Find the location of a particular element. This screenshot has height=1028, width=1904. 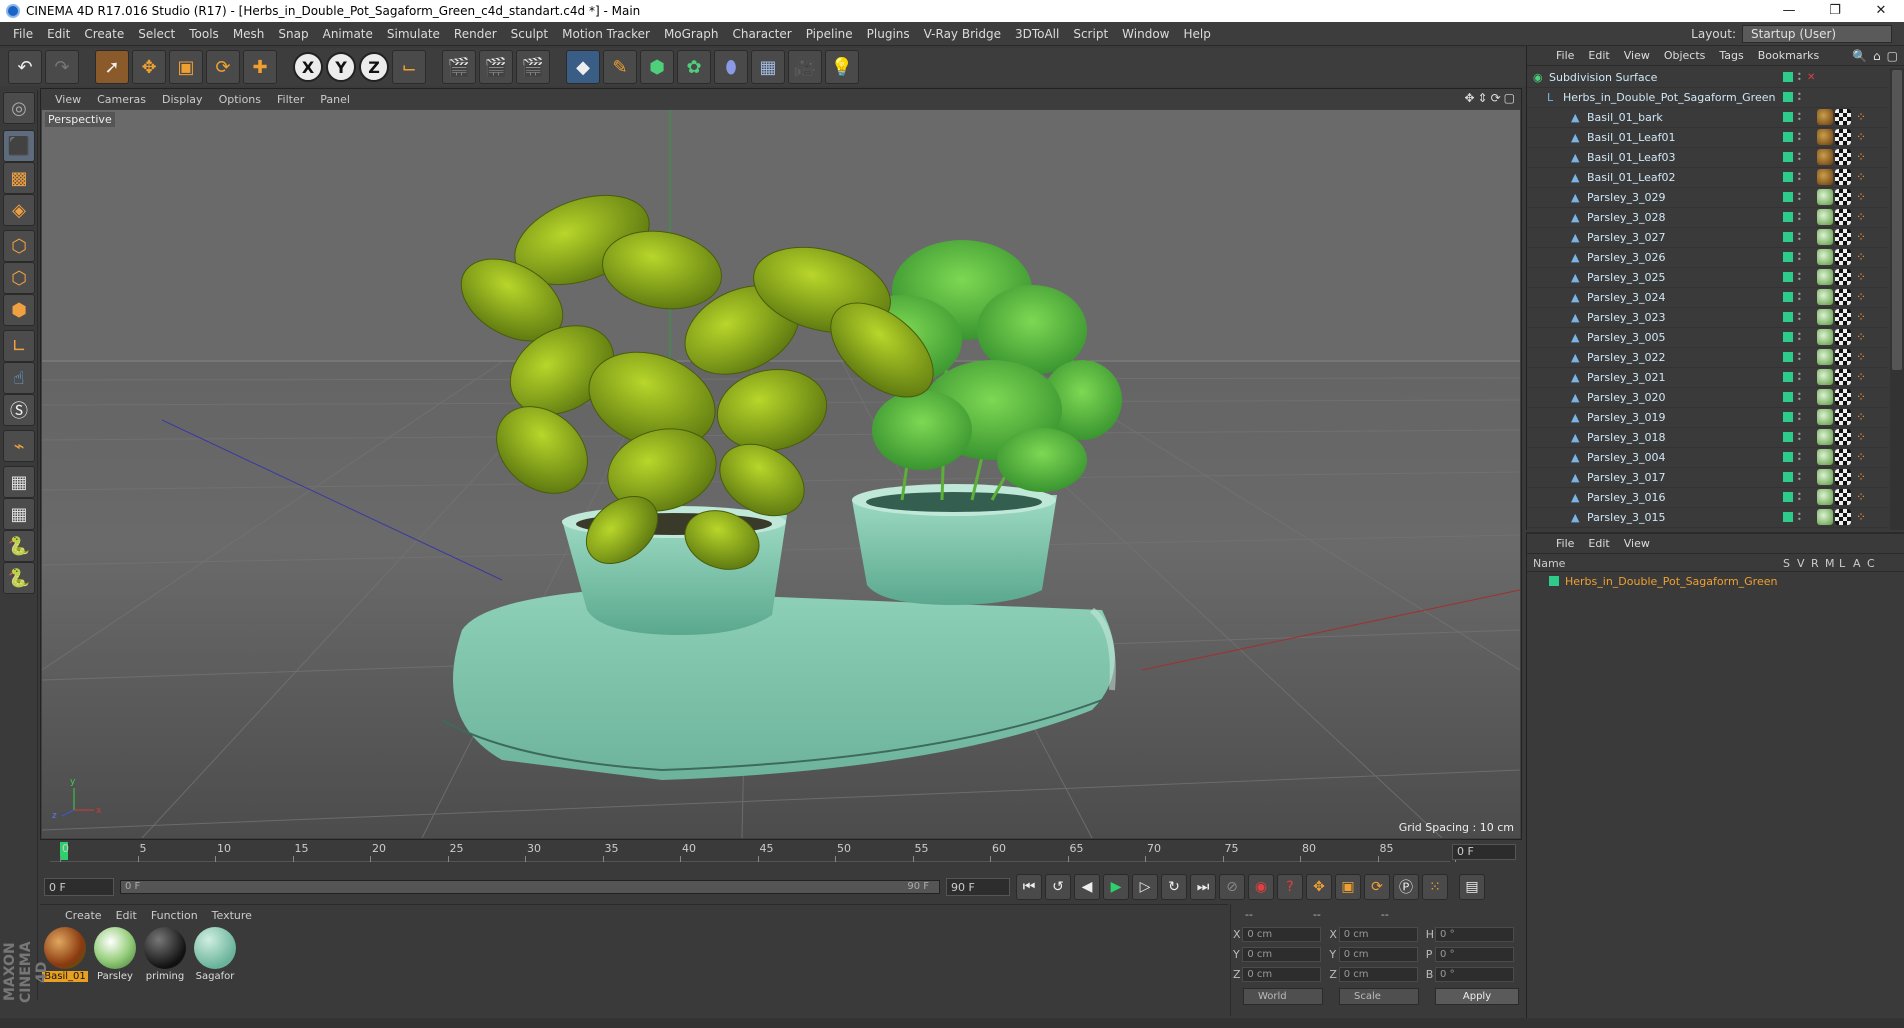

search-icon: 🔍 is located at coordinates (1859, 56).